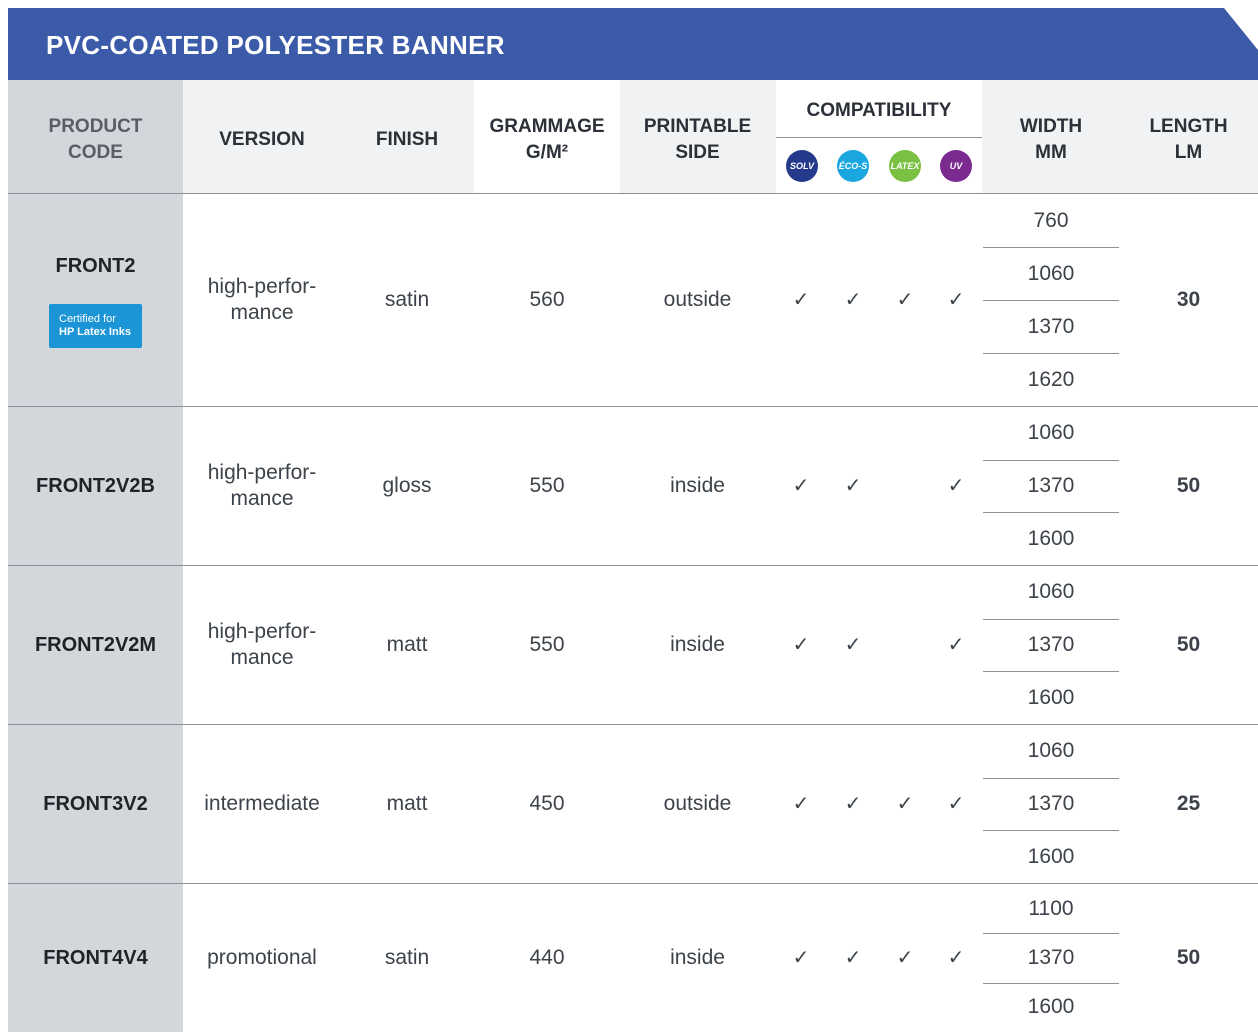 Image resolution: width=1258 pixels, height=1032 pixels. Describe the element at coordinates (547, 803) in the screenshot. I see `grammage-cell: 450` at that location.